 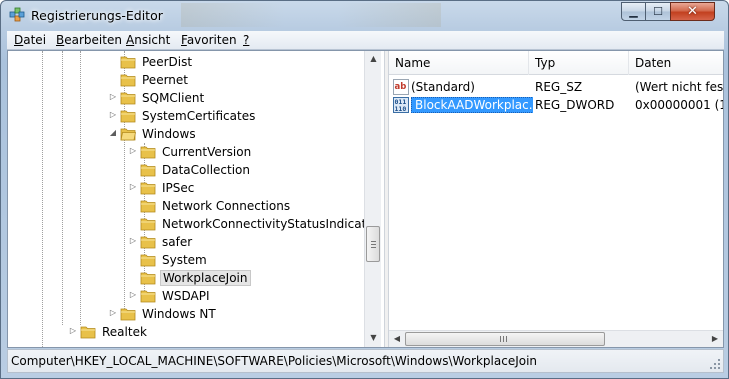 I want to click on tree-item-label: safer, so click(x=177, y=242).